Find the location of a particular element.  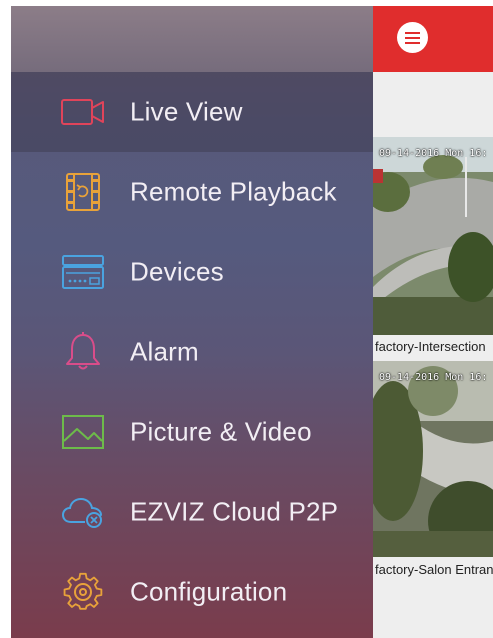

video-camera-icon is located at coordinates (83, 112).